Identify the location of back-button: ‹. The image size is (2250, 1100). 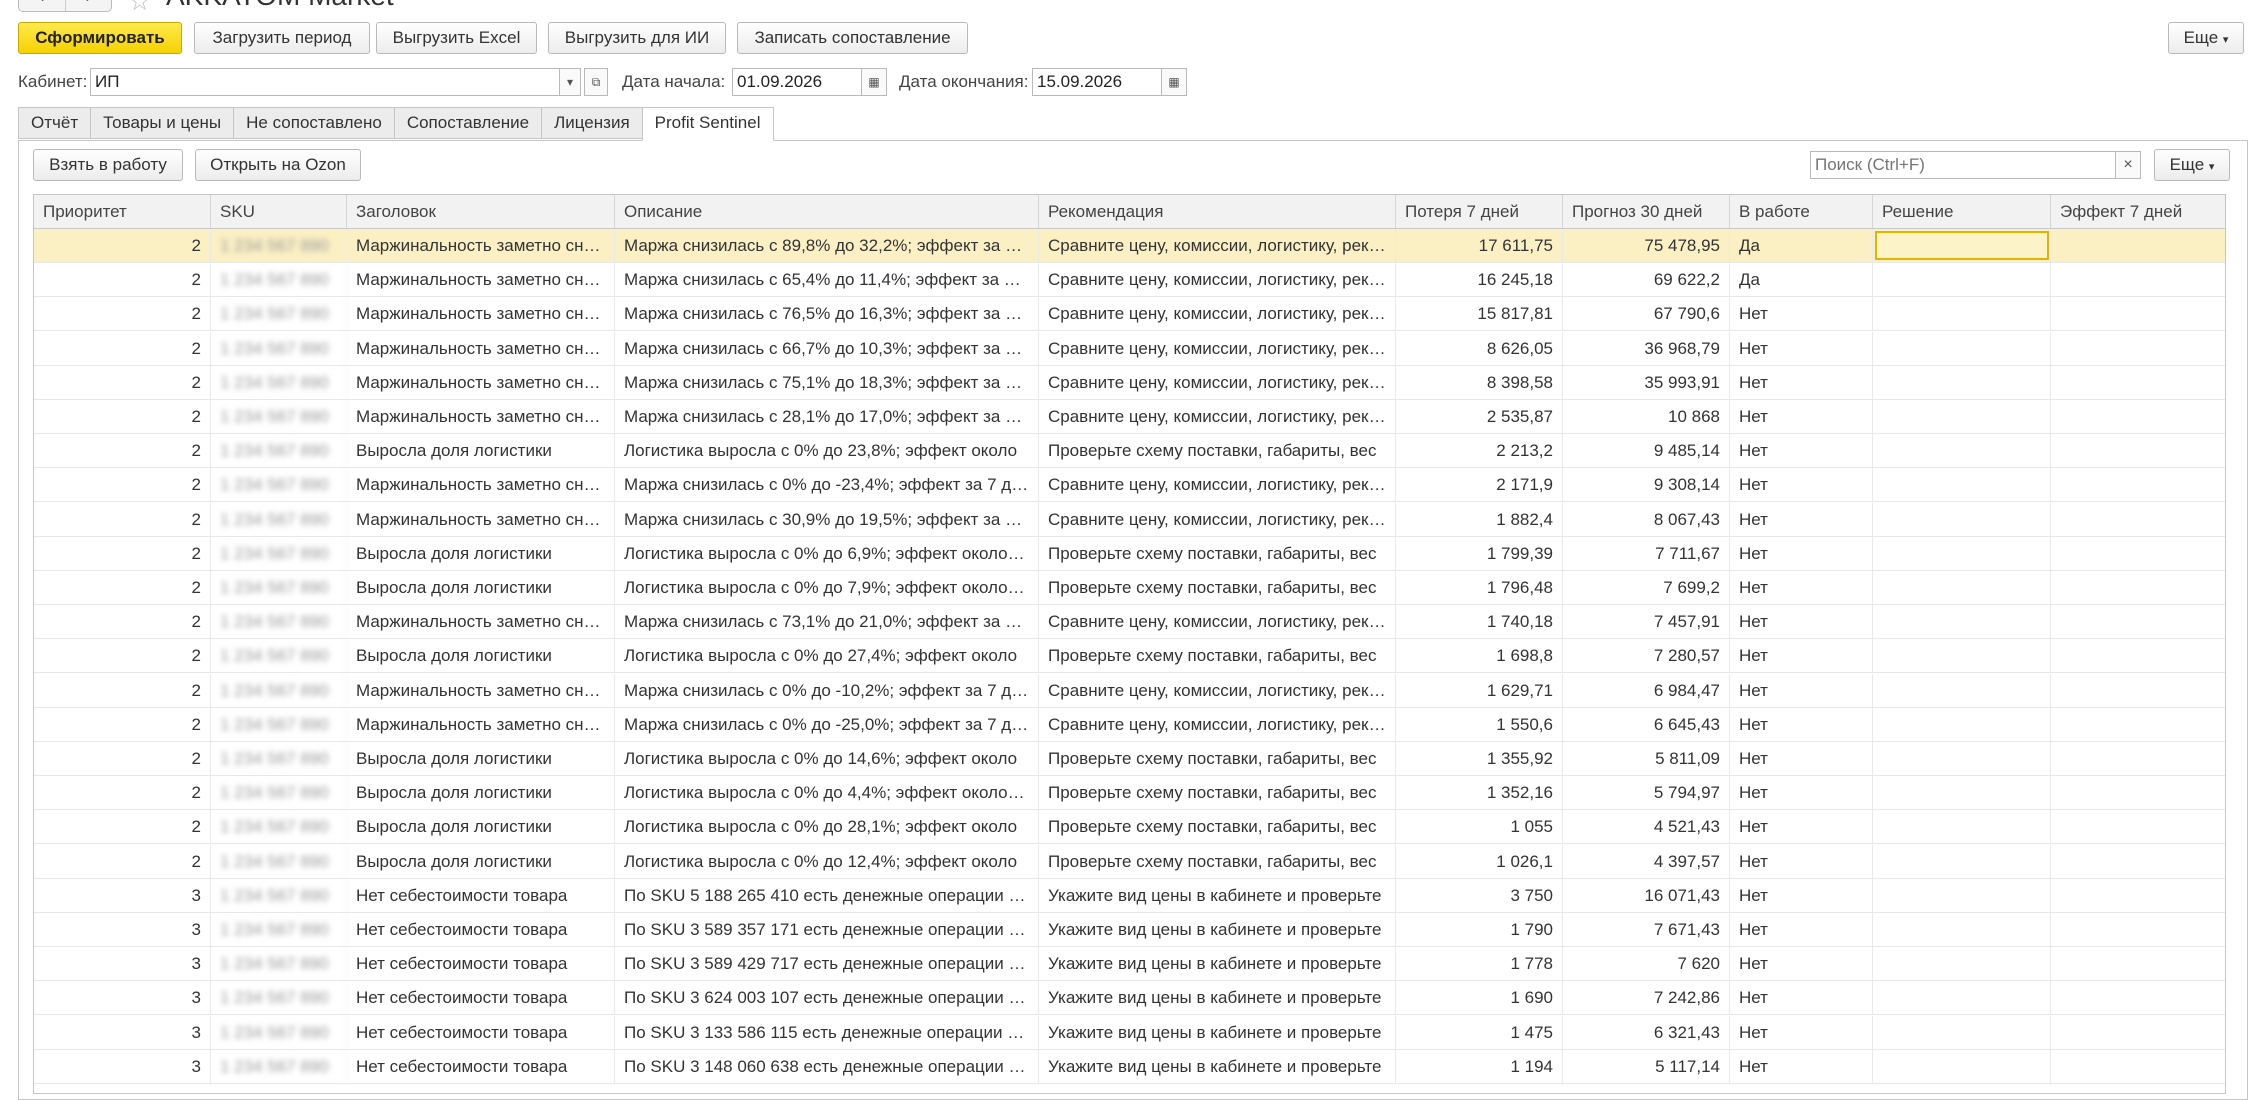
(42, 5).